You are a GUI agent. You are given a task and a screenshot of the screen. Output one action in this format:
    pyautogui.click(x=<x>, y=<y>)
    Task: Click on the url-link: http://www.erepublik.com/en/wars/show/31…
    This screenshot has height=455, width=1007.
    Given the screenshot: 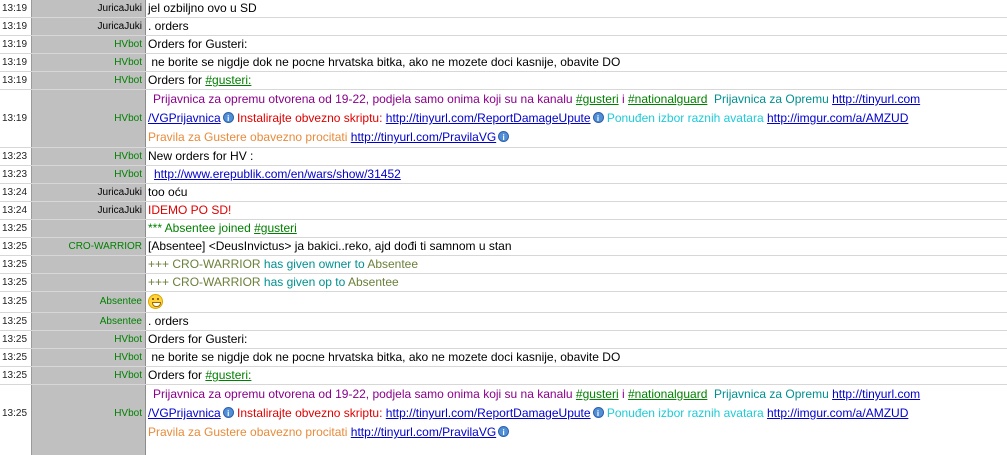 What is the action you would take?
    pyautogui.click(x=277, y=174)
    